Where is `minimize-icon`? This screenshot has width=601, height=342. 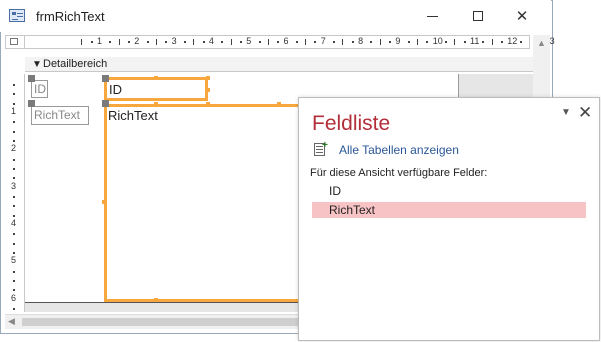
minimize-icon is located at coordinates (432, 16).